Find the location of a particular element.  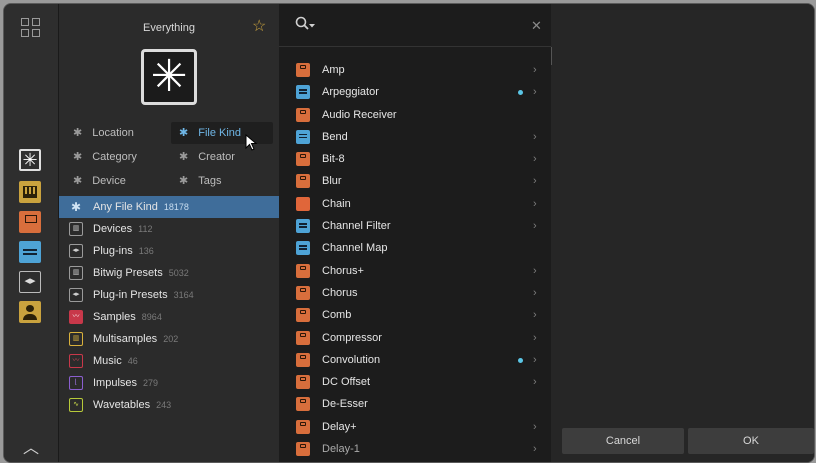

item-label: Arpeggiator is located at coordinates (350, 92).